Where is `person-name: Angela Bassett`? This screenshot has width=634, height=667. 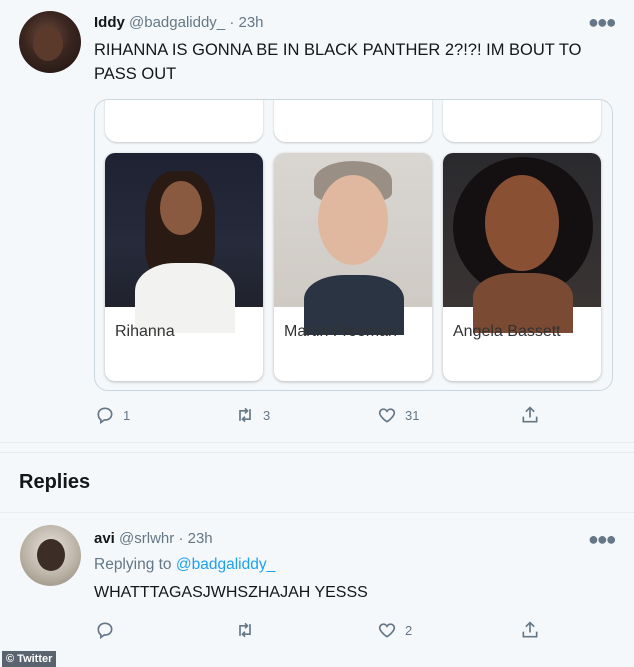 person-name: Angela Bassett is located at coordinates (507, 331).